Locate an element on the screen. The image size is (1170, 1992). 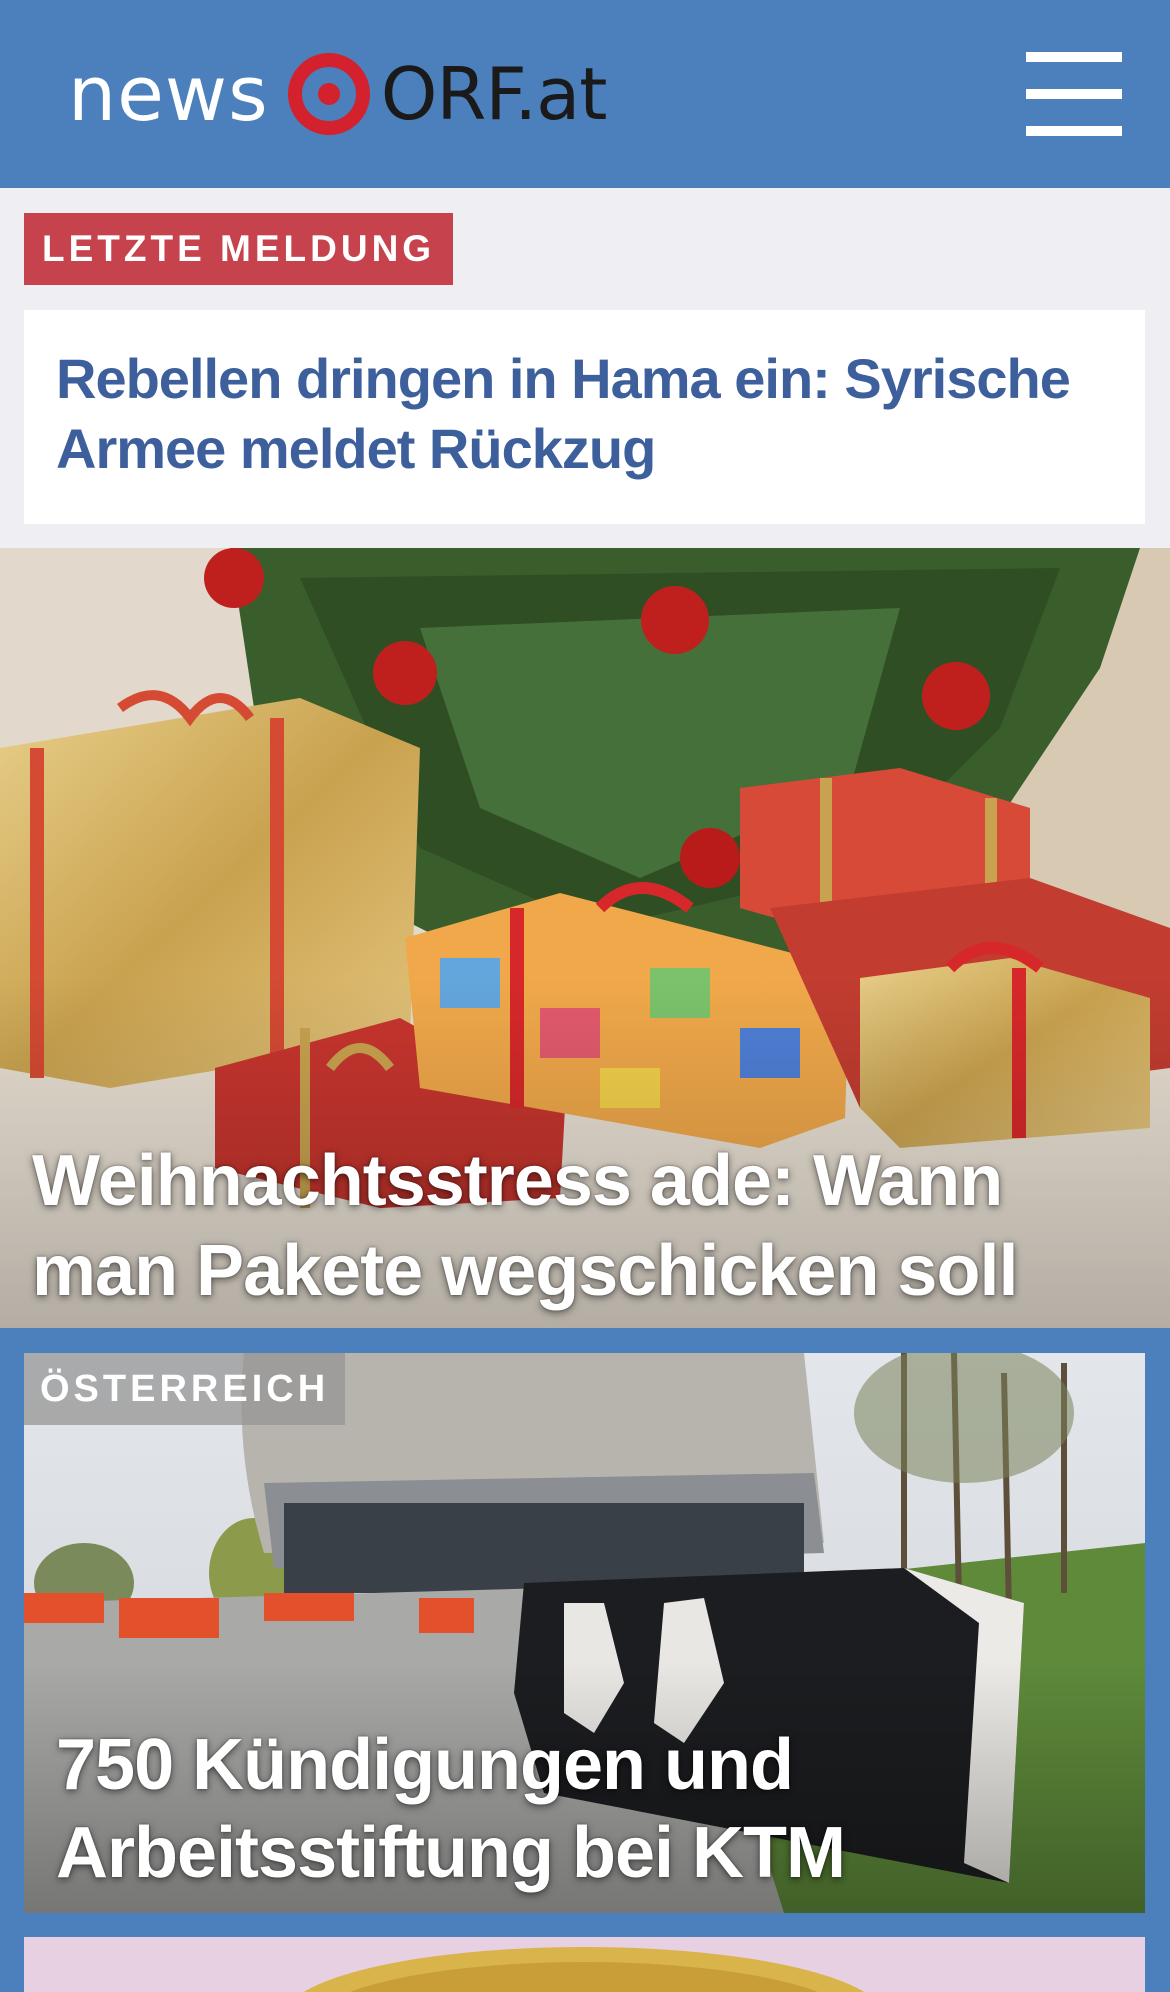
hamburger-menu-icon is located at coordinates (1074, 94).